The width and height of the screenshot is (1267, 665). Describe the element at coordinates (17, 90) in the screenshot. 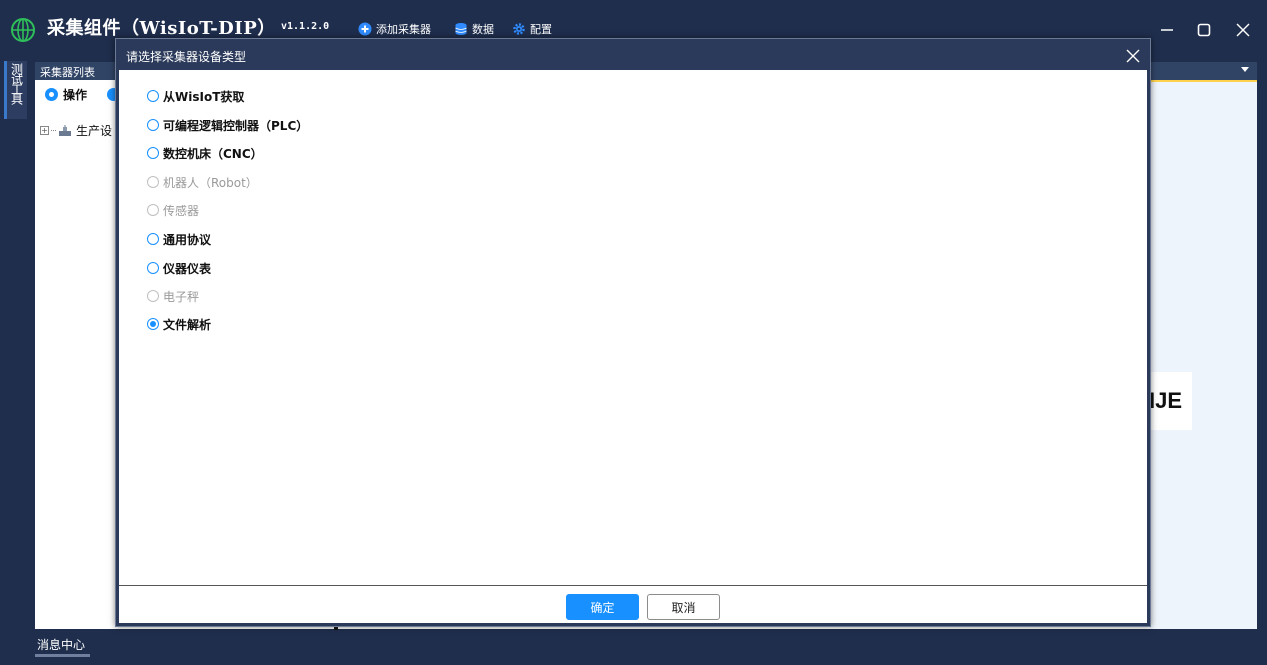

I see `side-tab-test-tools: 测试工具` at that location.